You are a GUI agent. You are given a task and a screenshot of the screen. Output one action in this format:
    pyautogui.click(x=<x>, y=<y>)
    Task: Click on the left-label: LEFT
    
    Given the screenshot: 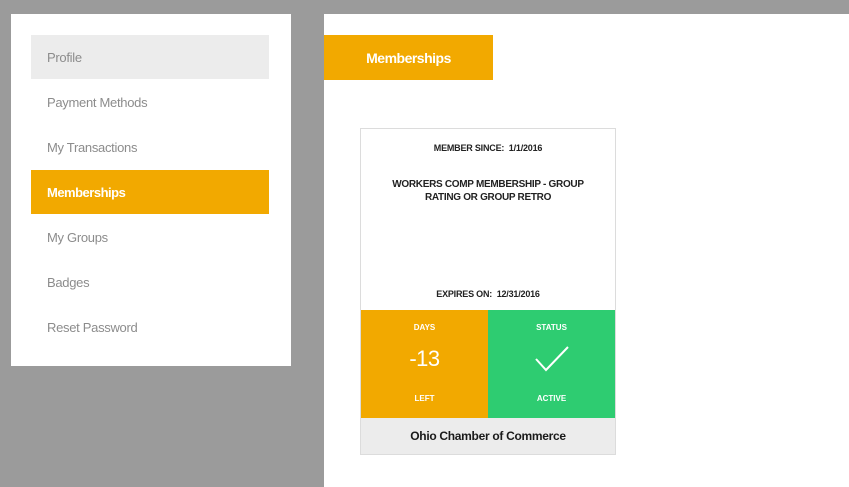 What is the action you would take?
    pyautogui.click(x=424, y=398)
    